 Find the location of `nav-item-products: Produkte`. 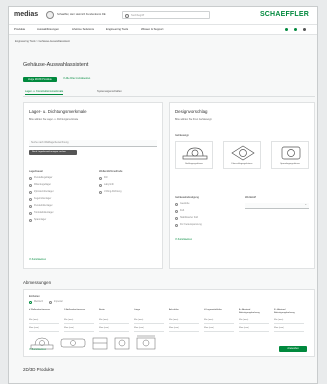

nav-item-products: Produkte is located at coordinates (19, 29).